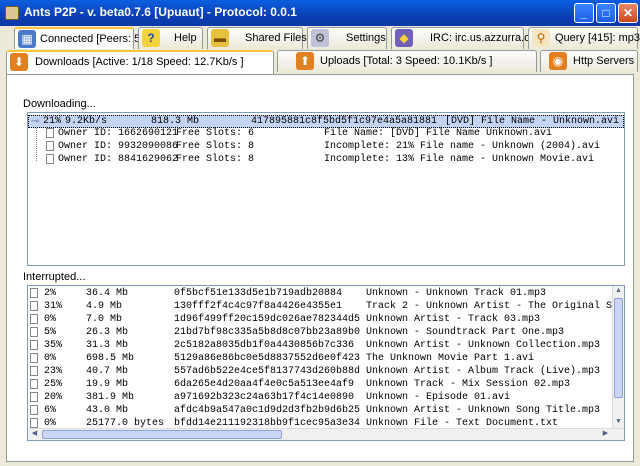 This screenshot has height=466, width=640. I want to click on scroll-left-icon: ◀, so click(34, 434).